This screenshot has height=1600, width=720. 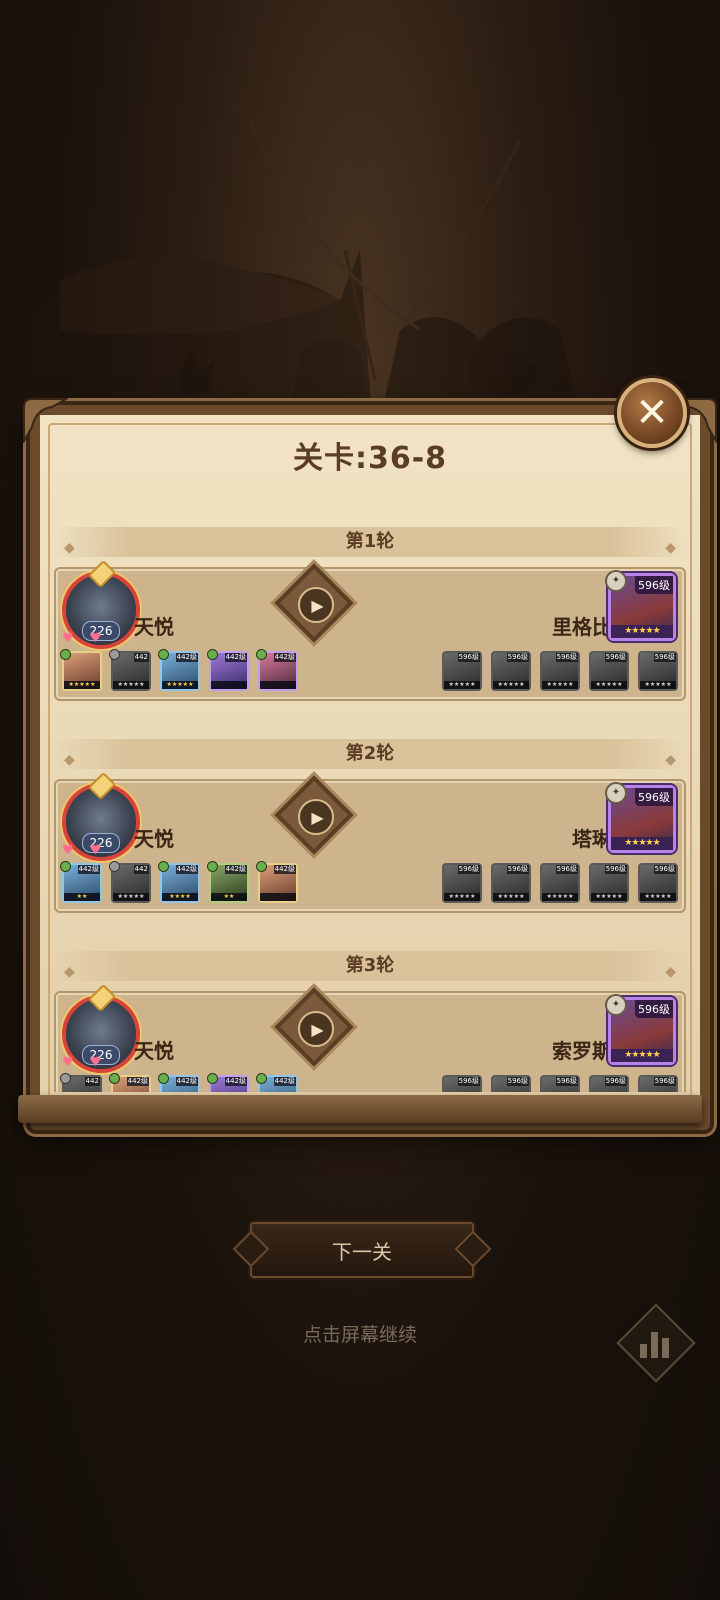 I want to click on enemy-name: 里格比, so click(x=582, y=627).